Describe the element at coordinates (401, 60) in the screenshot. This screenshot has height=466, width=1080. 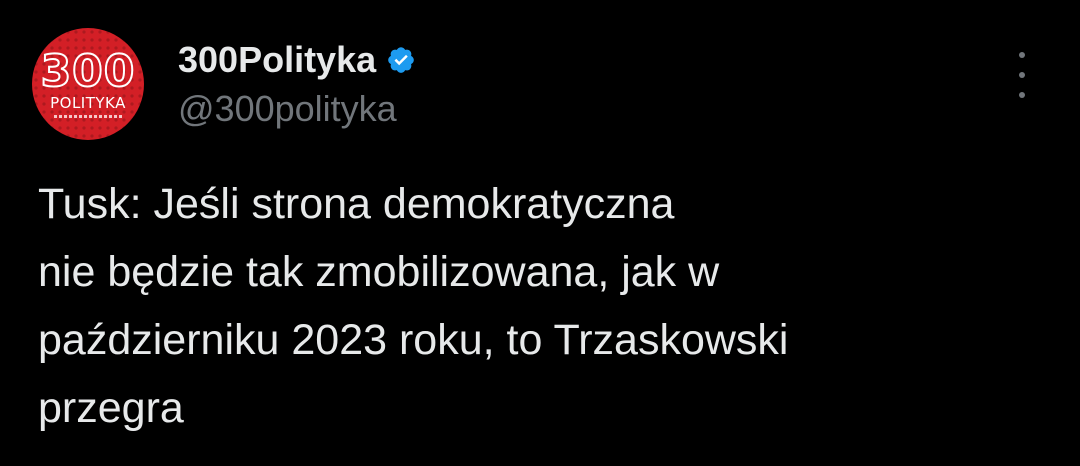
I see `verified-badge-icon` at that location.